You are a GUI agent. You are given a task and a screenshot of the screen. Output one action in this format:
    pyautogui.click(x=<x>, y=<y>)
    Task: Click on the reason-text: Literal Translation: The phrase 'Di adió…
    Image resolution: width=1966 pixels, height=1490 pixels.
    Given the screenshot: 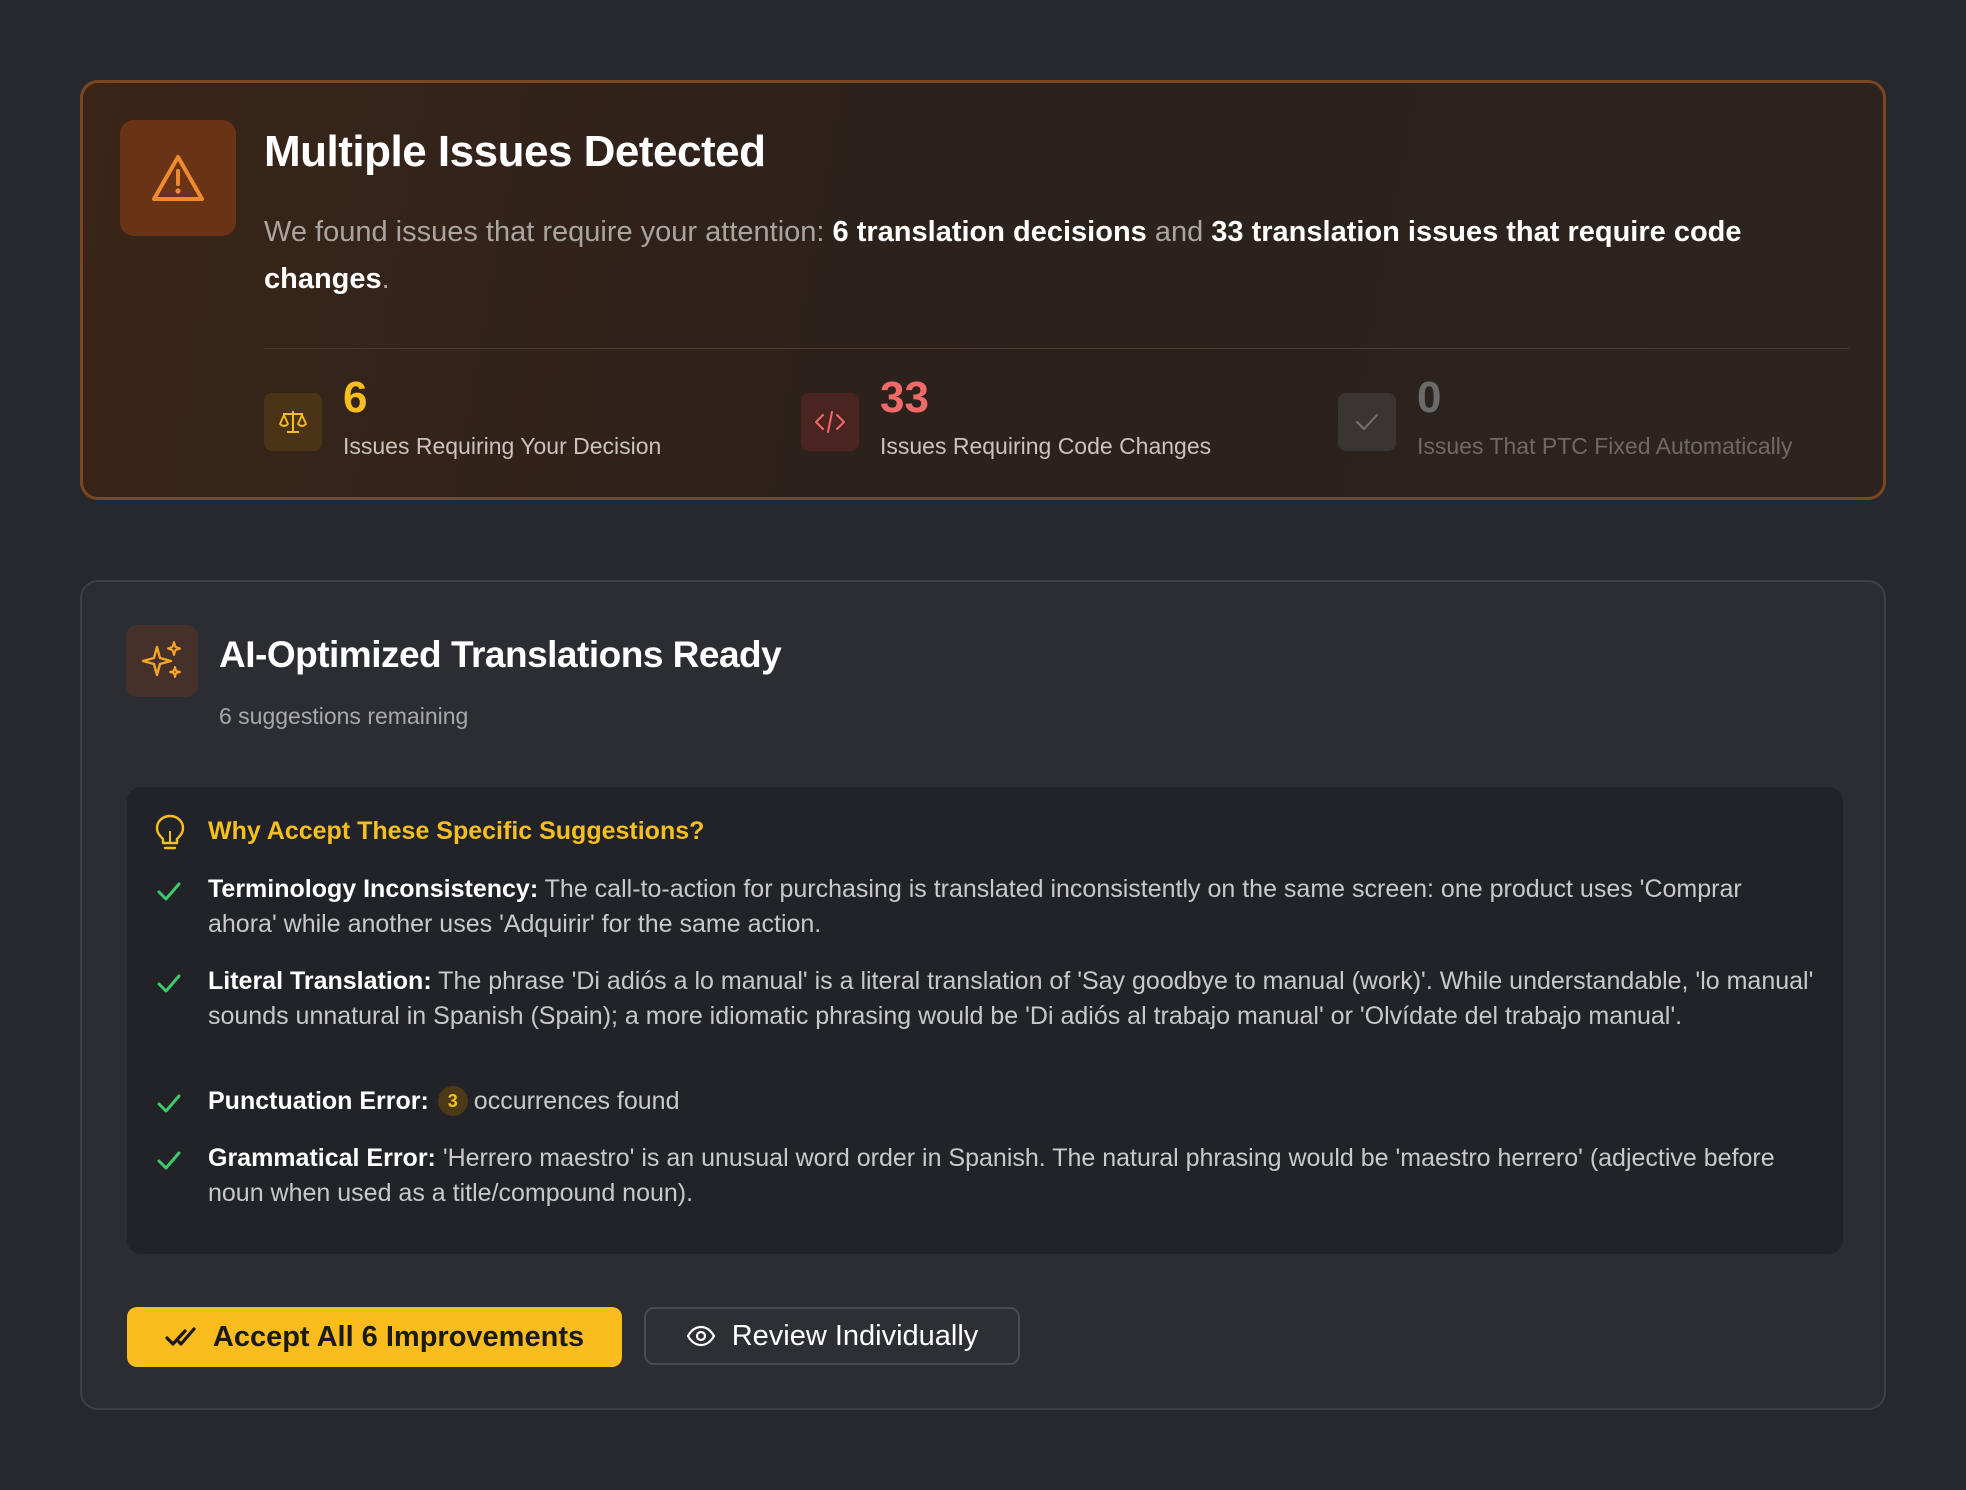 What is the action you would take?
    pyautogui.click(x=1011, y=998)
    